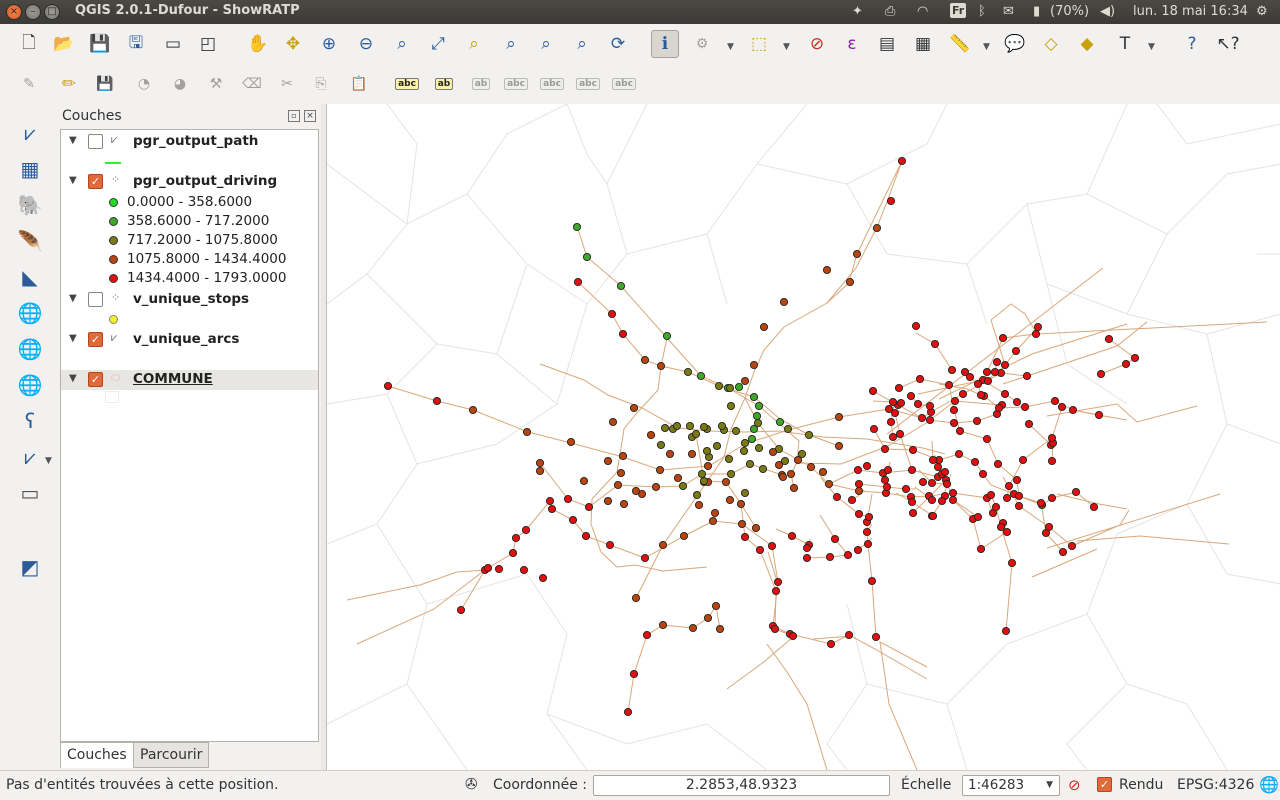  Describe the element at coordinates (890, 11) in the screenshot. I see `printer-icon: ⎙` at that location.